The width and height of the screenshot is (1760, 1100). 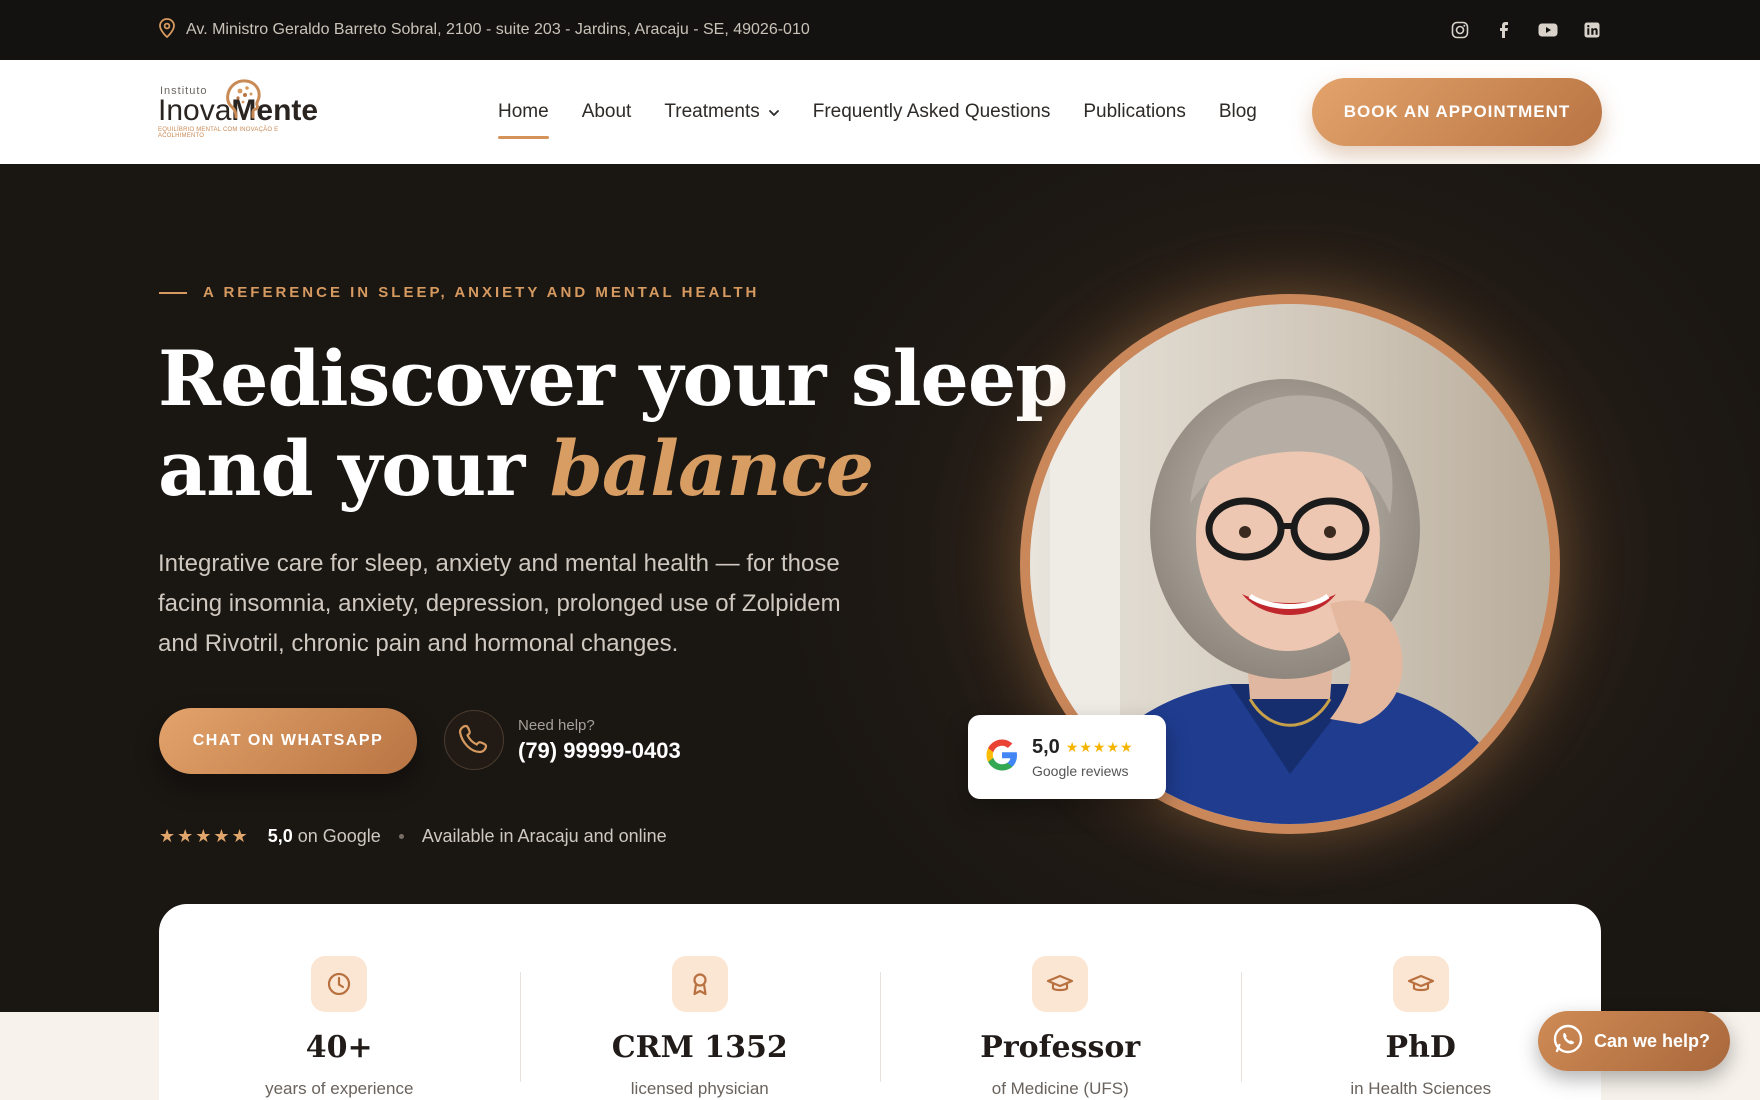 I want to click on head-logo-icon, so click(x=242, y=100).